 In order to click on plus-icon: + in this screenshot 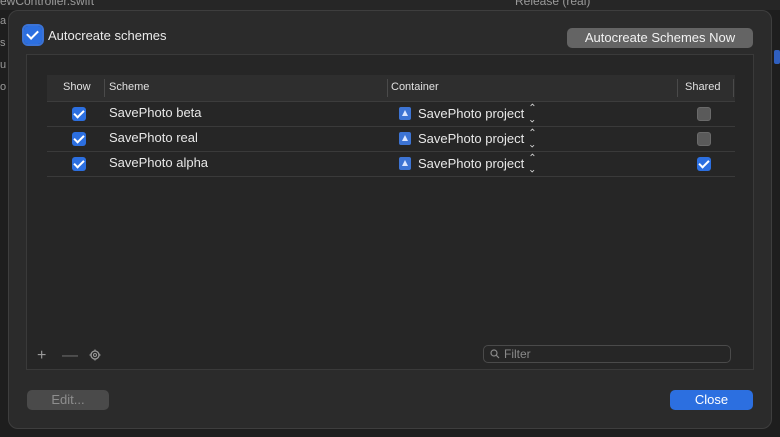, I will do `click(41, 356)`.